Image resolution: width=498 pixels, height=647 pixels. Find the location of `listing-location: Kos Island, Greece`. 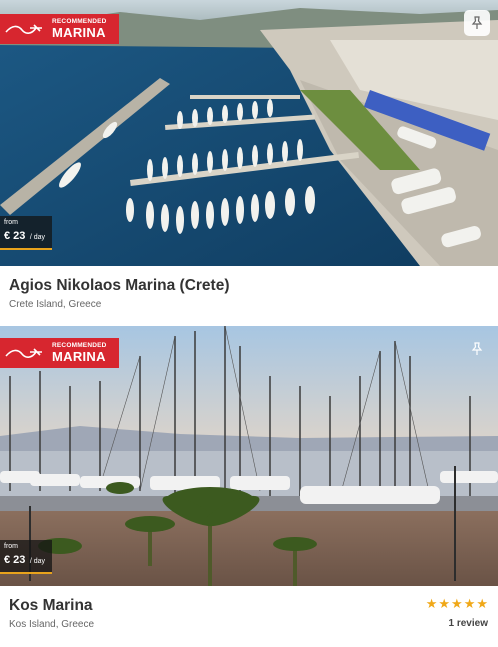

listing-location: Kos Island, Greece is located at coordinates (52, 624).